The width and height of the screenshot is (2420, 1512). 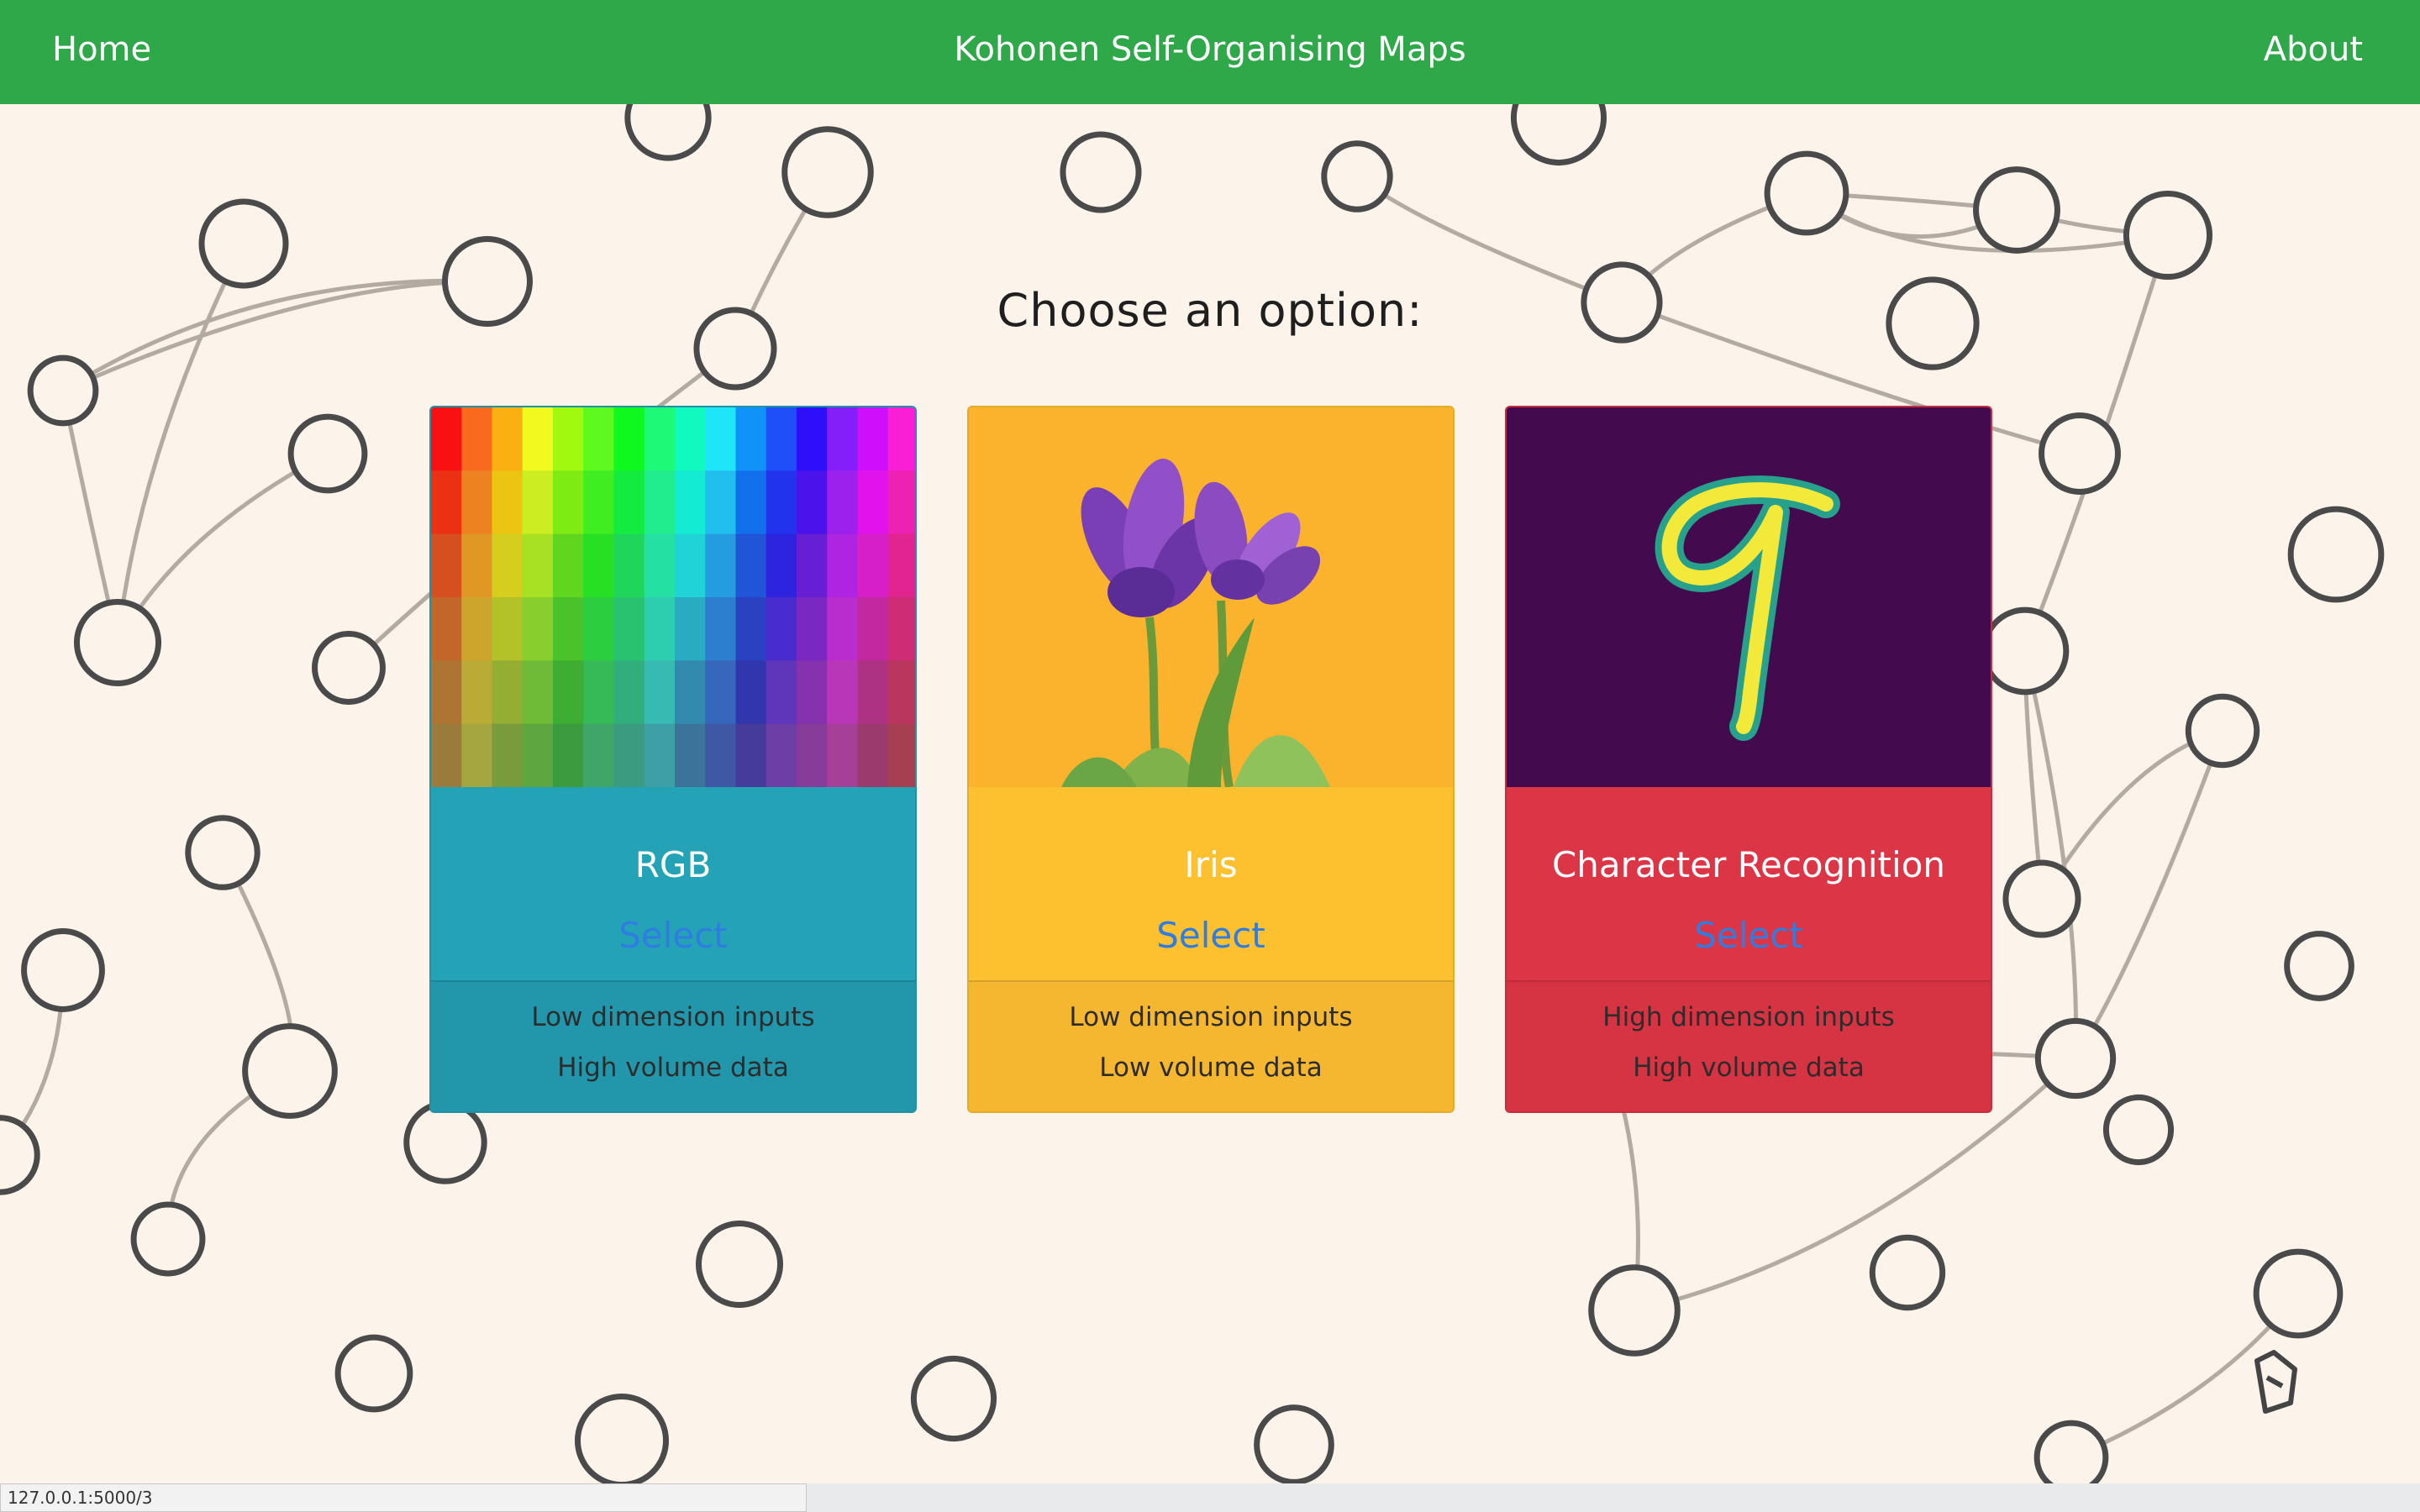 I want to click on card-volume-text: Low volume data, so click(x=1211, y=1068).